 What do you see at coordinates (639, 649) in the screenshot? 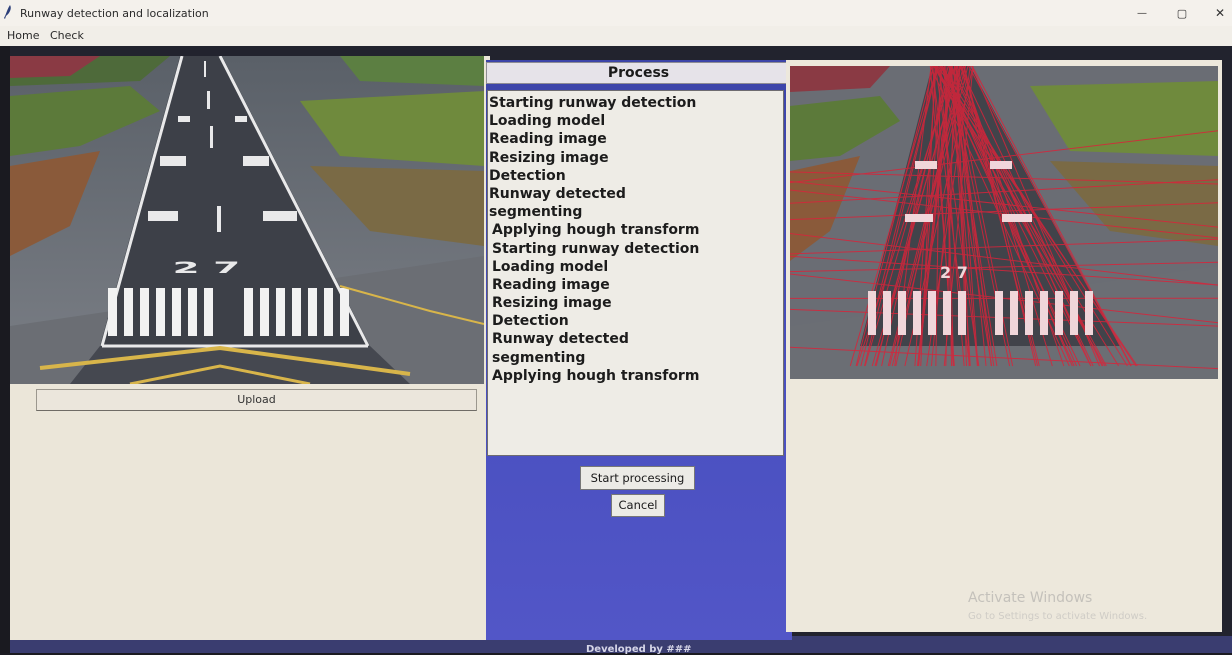
I see `footer-credit: Developed by ###` at bounding box center [639, 649].